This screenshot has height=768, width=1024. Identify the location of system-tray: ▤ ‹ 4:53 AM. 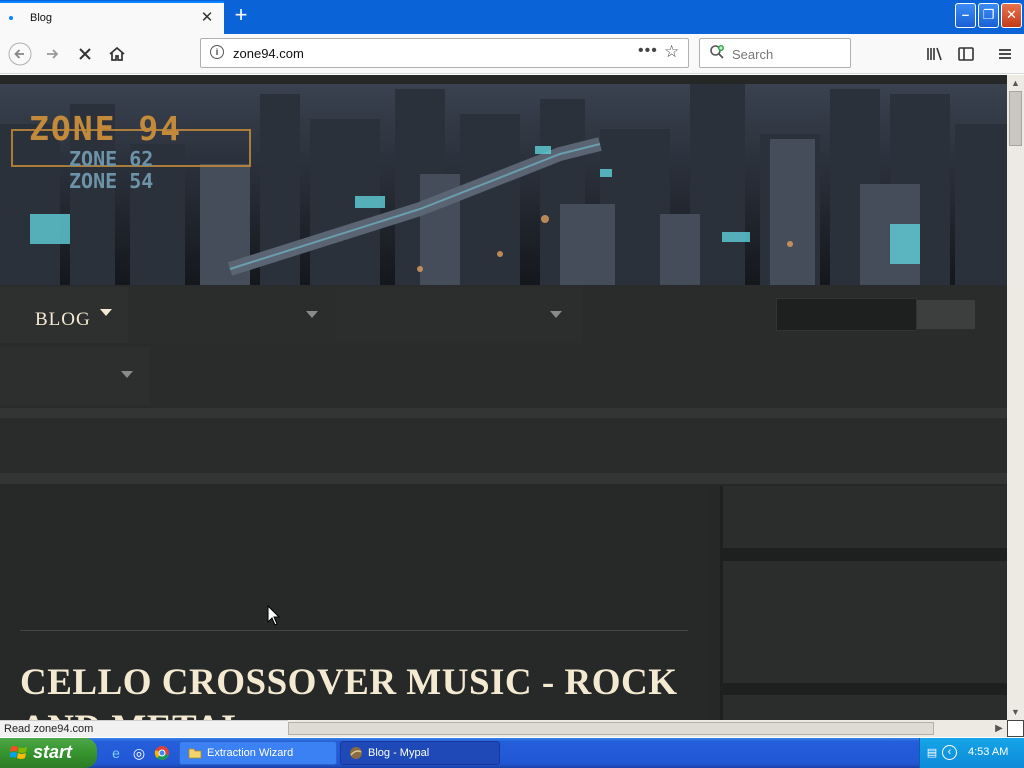
(971, 753).